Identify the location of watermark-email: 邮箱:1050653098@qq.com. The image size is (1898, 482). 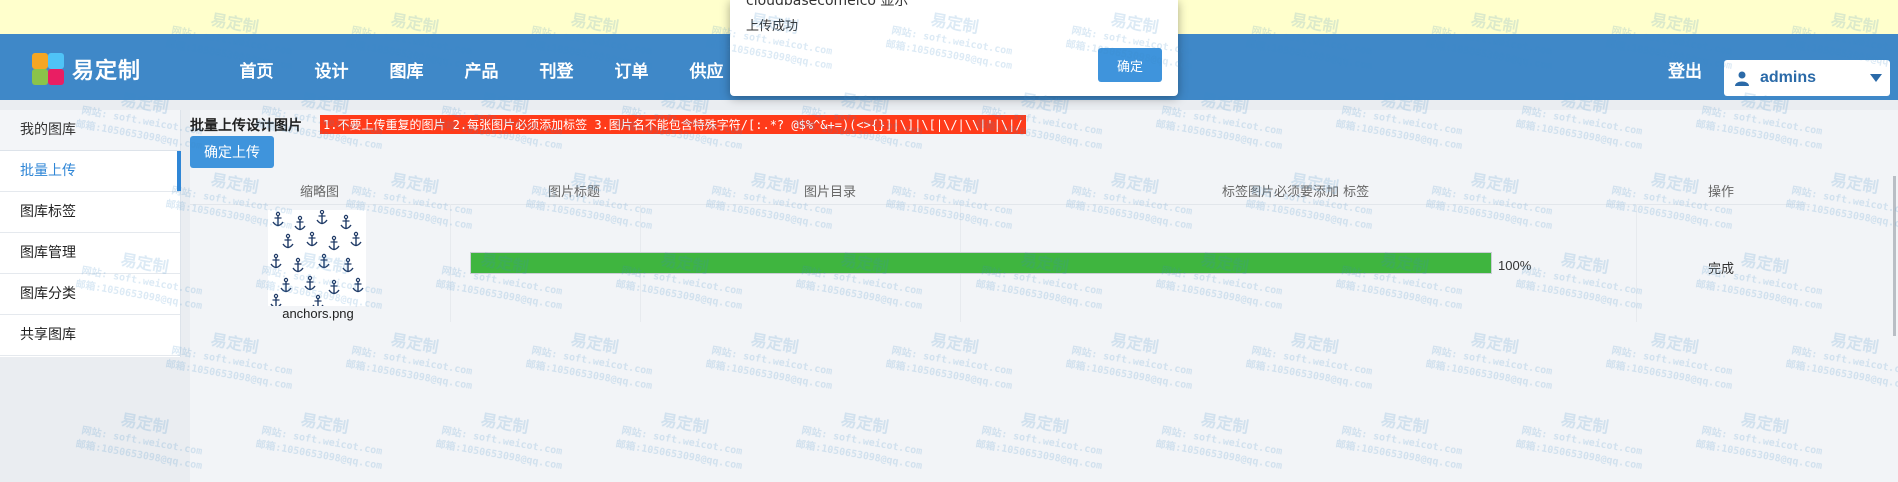
(139, 455).